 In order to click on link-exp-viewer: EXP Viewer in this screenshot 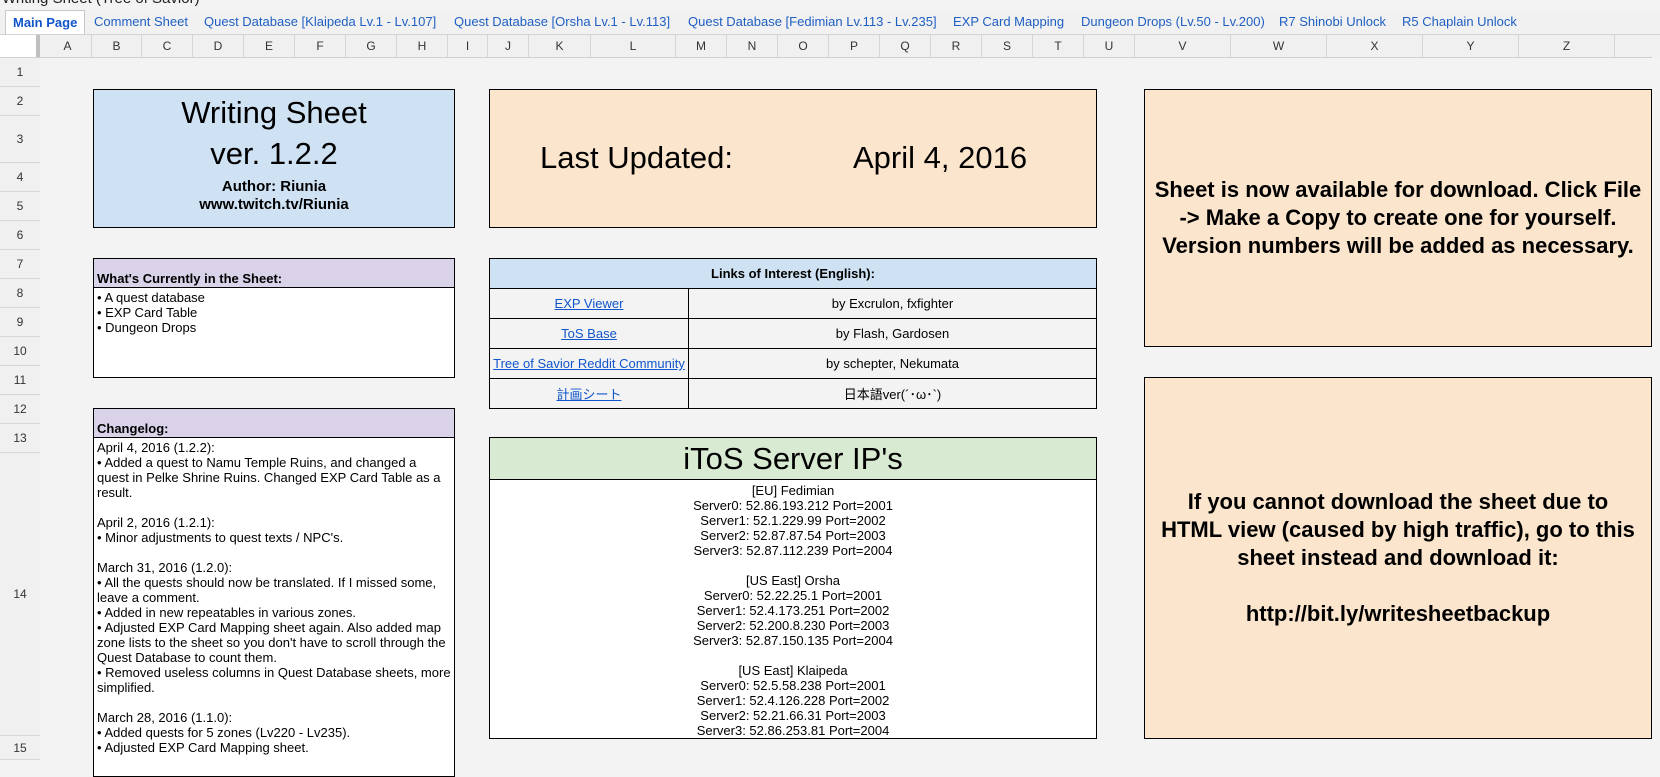, I will do `click(589, 303)`.